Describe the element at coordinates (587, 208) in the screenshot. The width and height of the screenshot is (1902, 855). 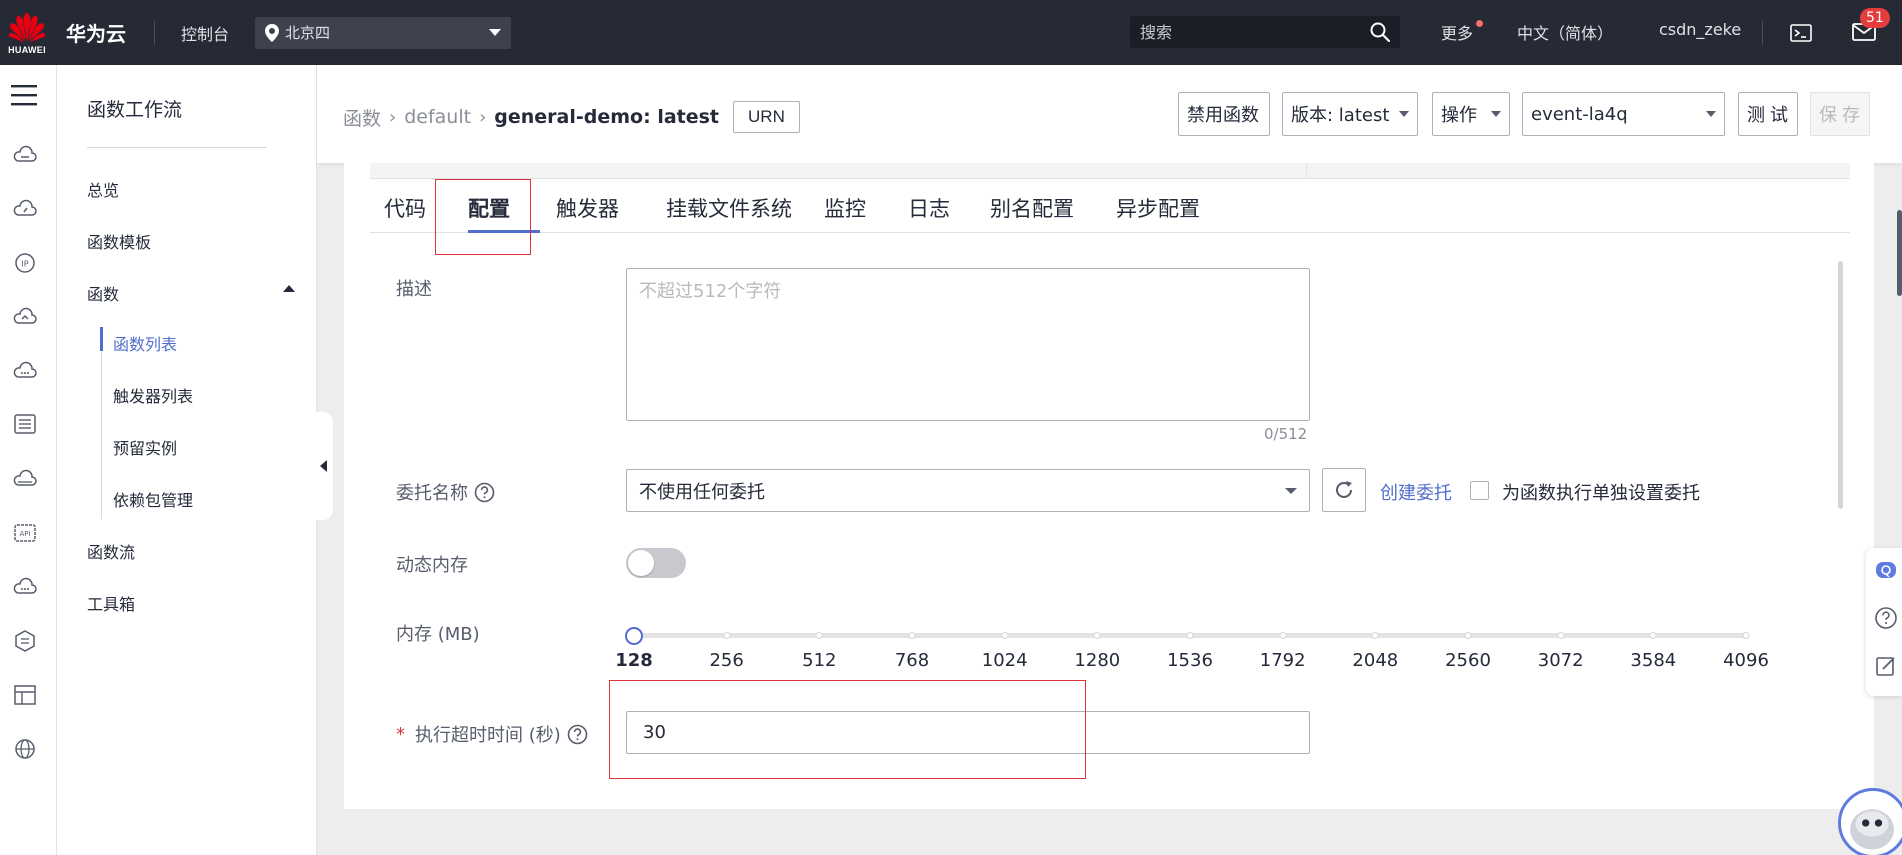
I see `tab-triggers: 触发器` at that location.